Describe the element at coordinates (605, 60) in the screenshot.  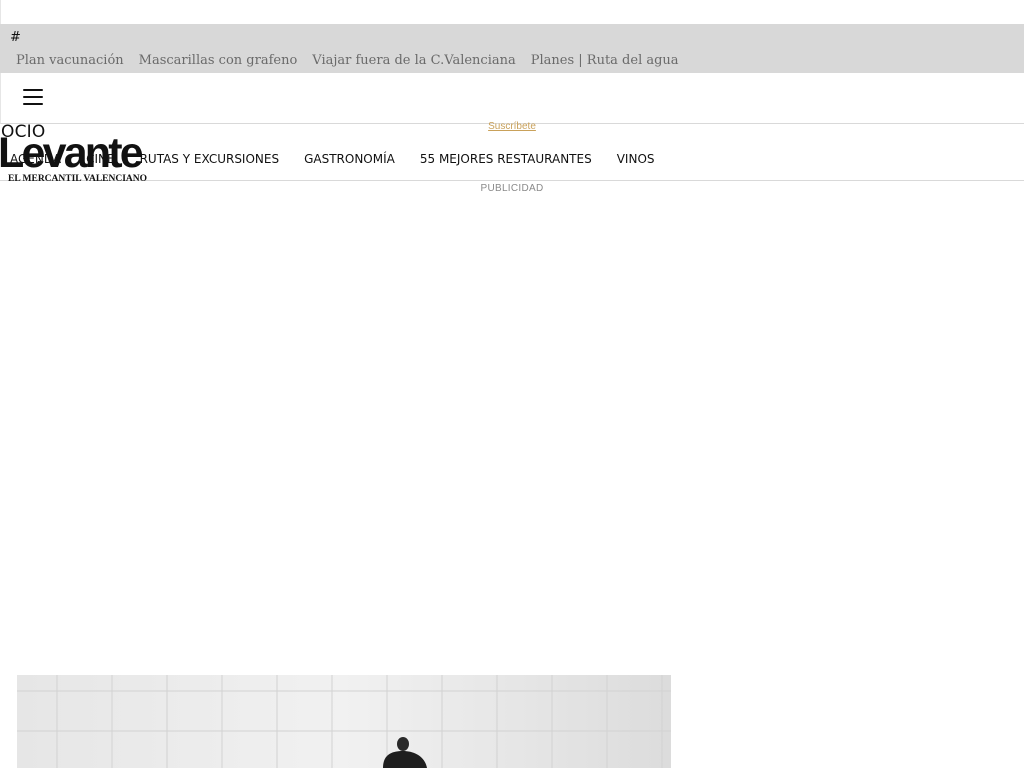
I see `trending-link-planes: Planes | Ruta del agua` at that location.